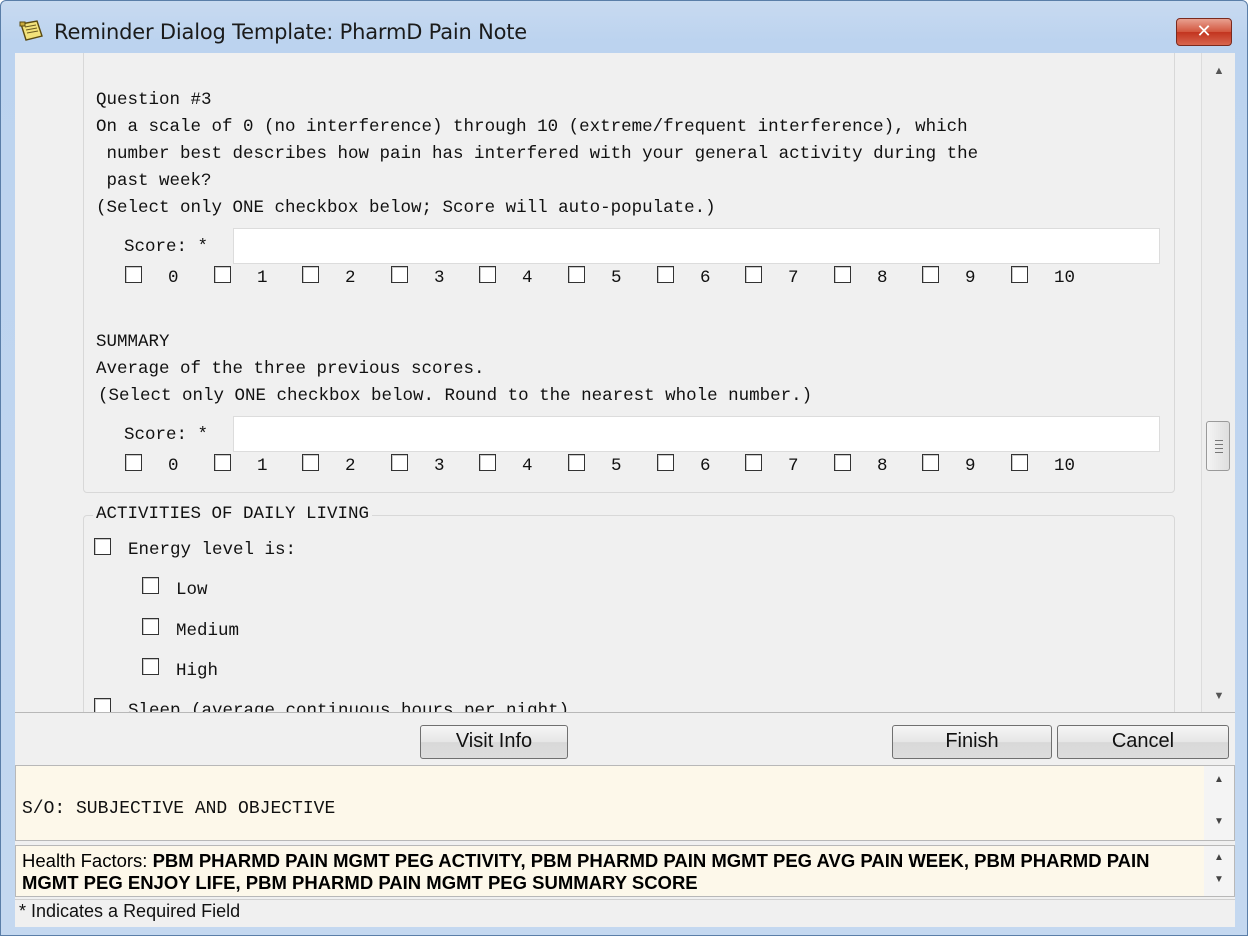  What do you see at coordinates (625, 911) in the screenshot?
I see `status-bar: * Indicates a Required Field` at bounding box center [625, 911].